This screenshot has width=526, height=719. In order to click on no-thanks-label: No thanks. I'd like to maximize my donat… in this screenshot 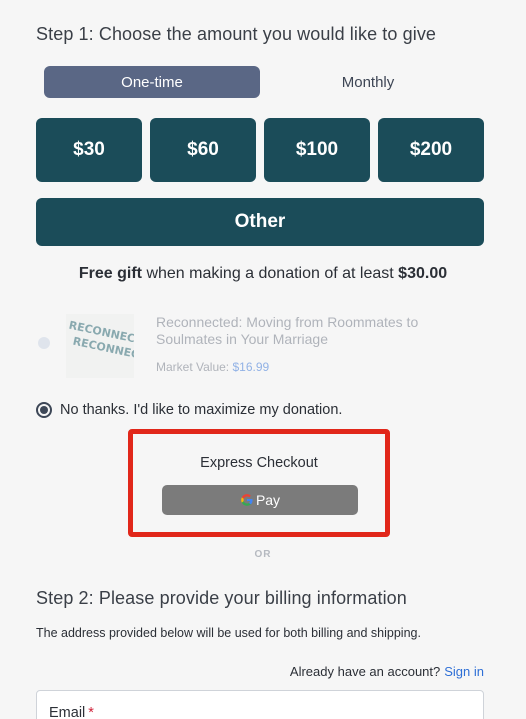, I will do `click(201, 410)`.